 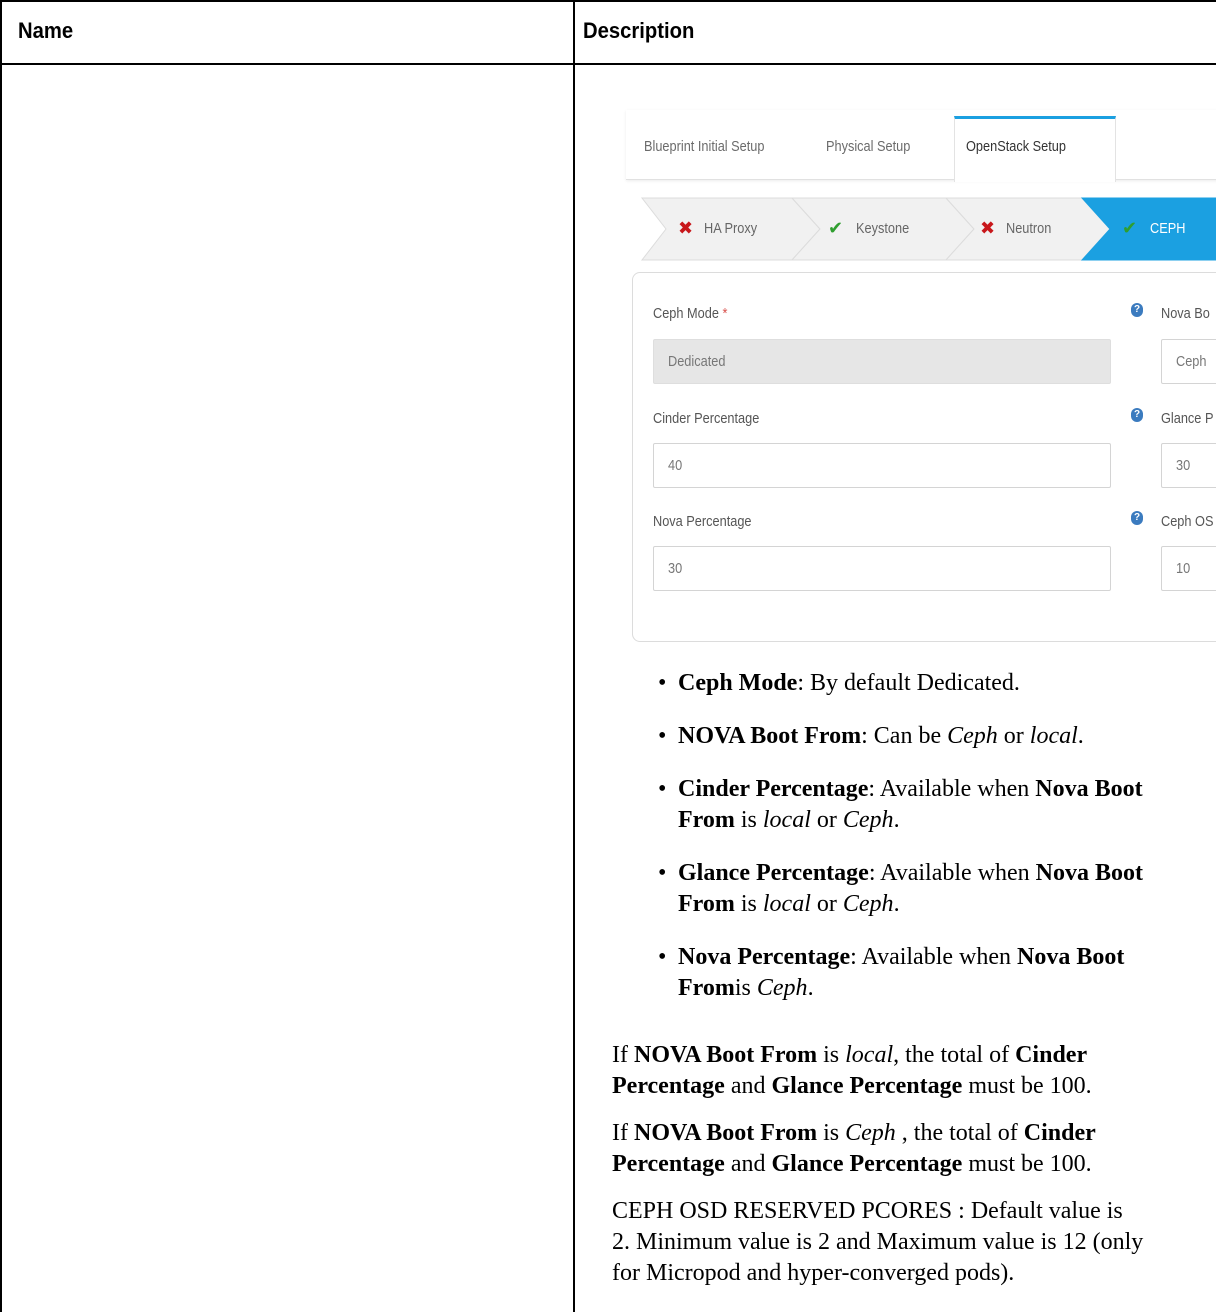 What do you see at coordinates (686, 313) in the screenshot?
I see `ceph-mode-label-text: Ceph Mode` at bounding box center [686, 313].